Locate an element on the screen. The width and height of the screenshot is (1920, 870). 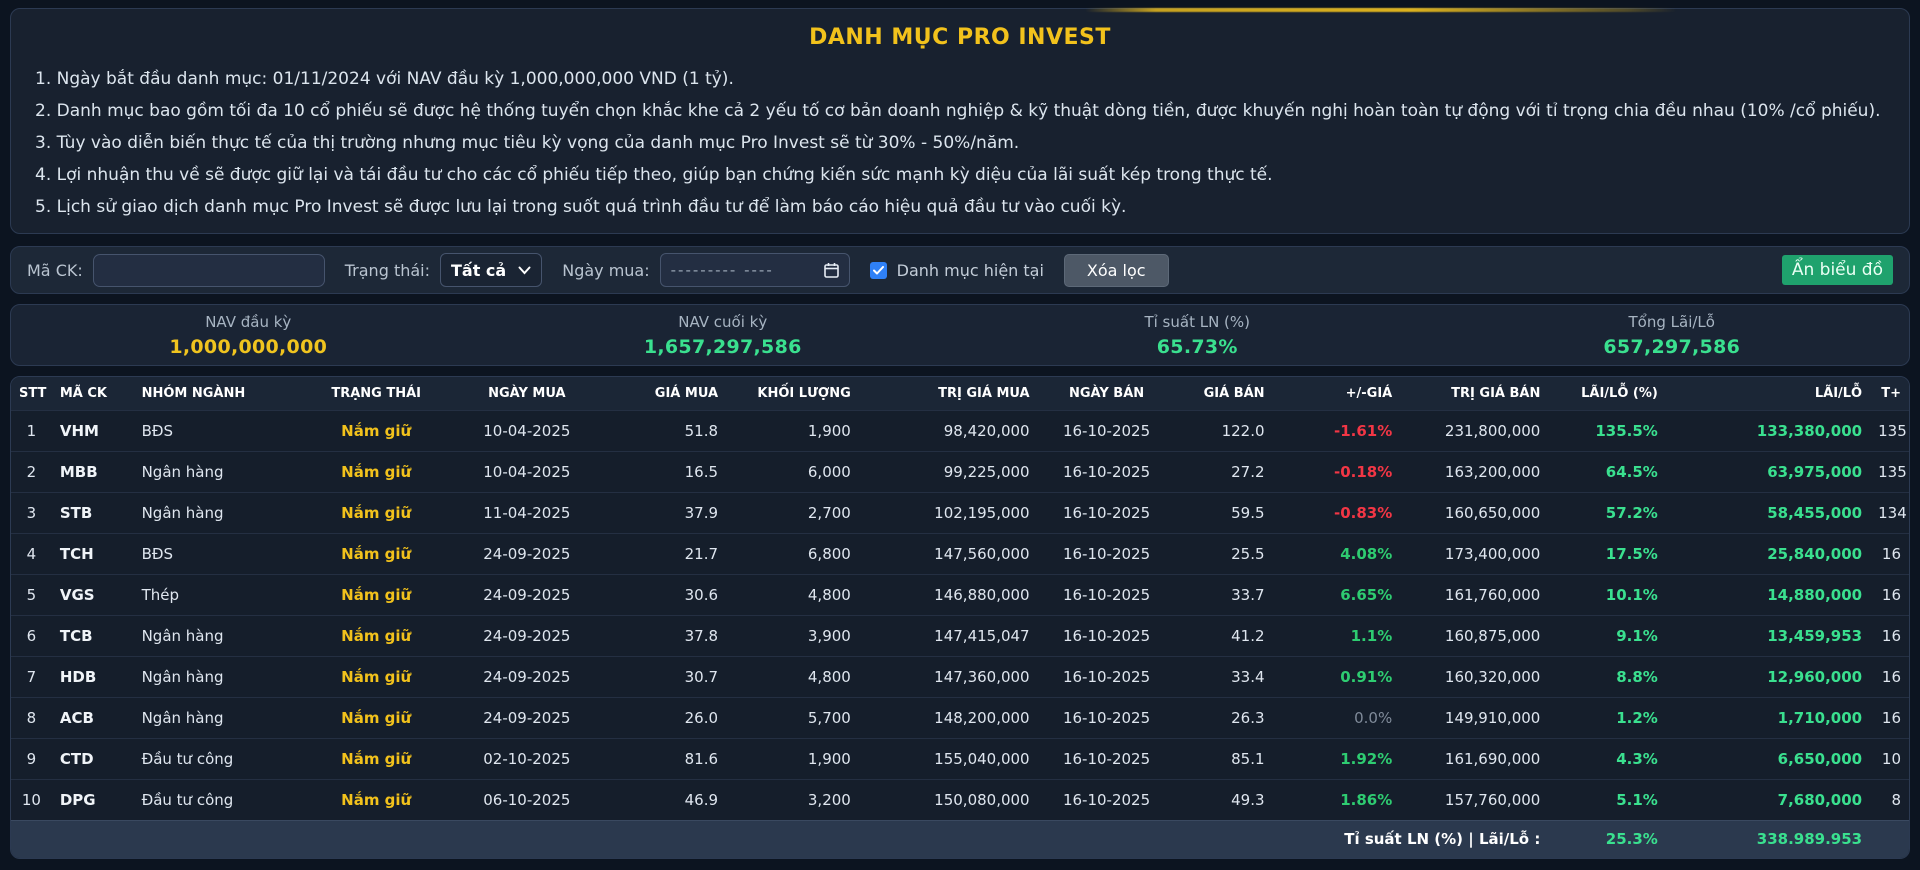
cell-ll: 12,960,000 is located at coordinates (1768, 676).